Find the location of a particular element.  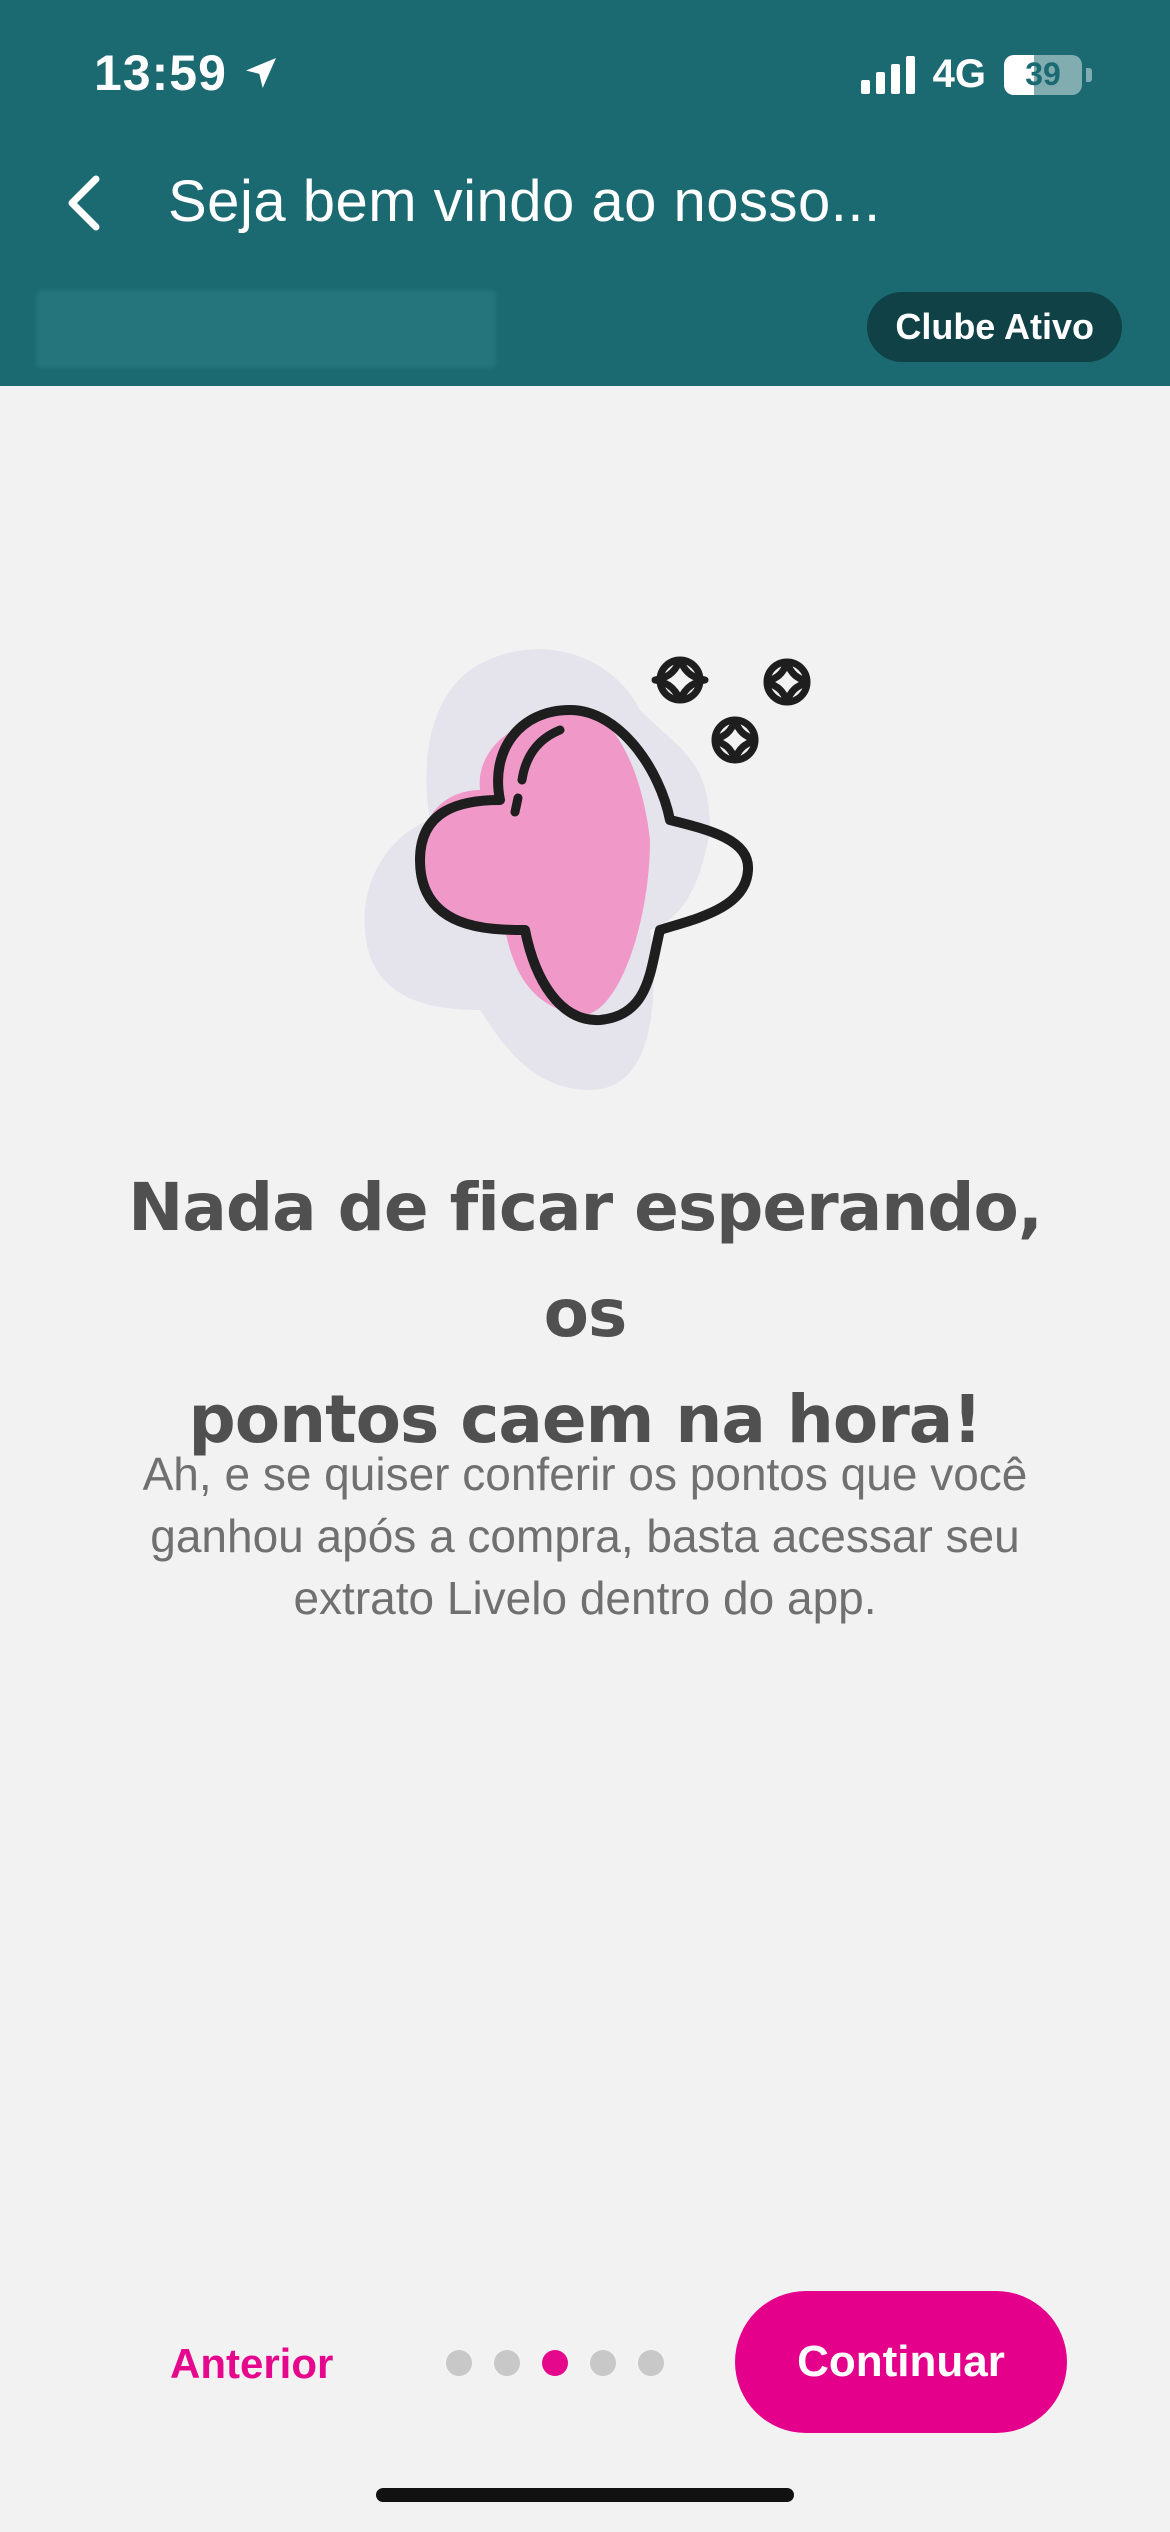

sparkle-icons is located at coordinates (731, 710).